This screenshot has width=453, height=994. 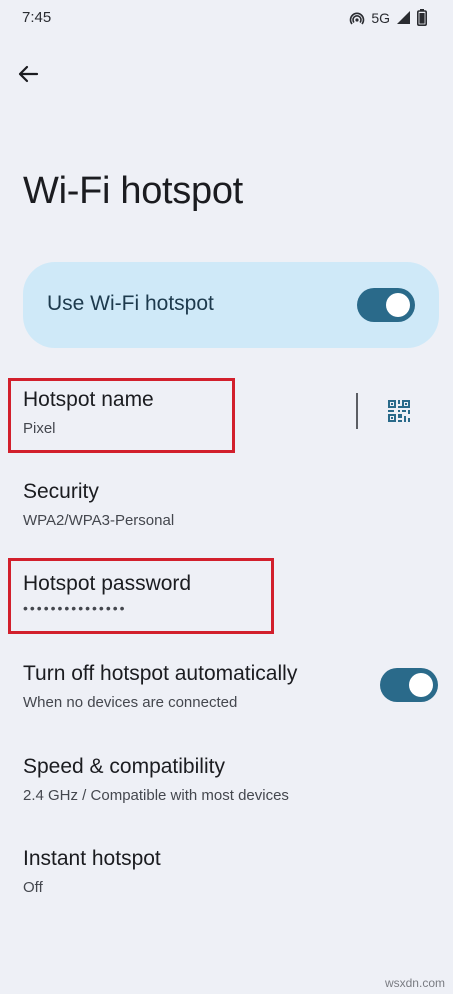 I want to click on watermark: wsxdn.com, so click(x=414, y=983).